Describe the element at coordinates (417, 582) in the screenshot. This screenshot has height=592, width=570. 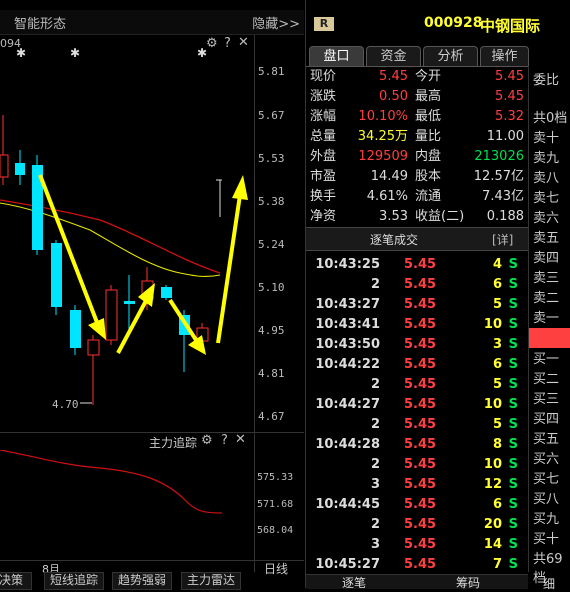
I see `trades-bottom-tabs: 逐笔 筹码` at that location.